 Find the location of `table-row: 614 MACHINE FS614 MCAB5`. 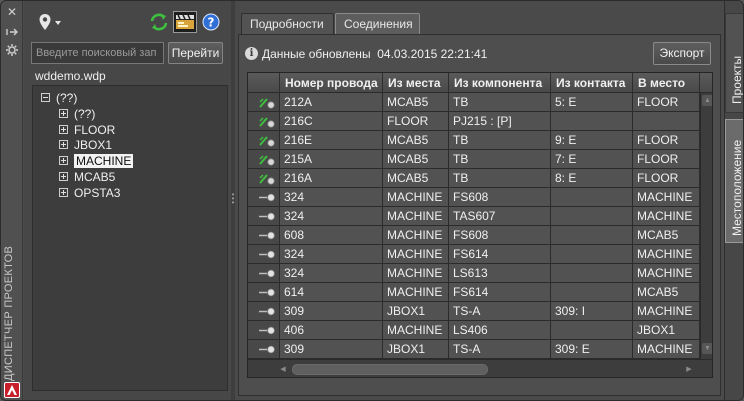

table-row: 614 MACHINE FS614 MCAB5 is located at coordinates (474, 292).